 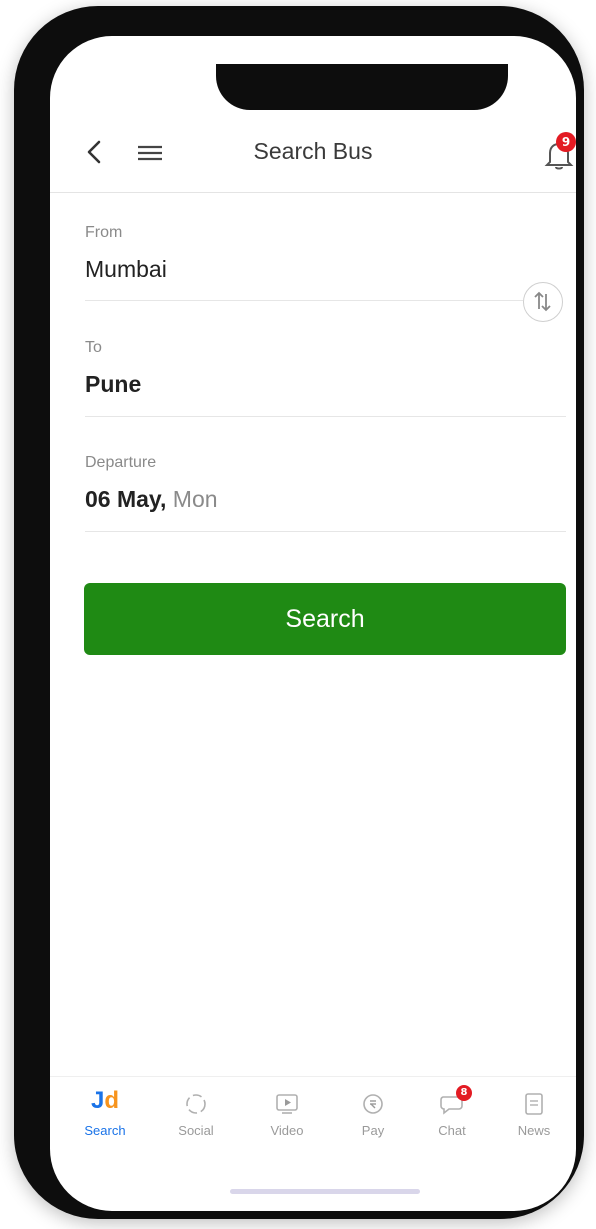 I want to click on nav-label-chat: Chat, so click(x=452, y=1130).